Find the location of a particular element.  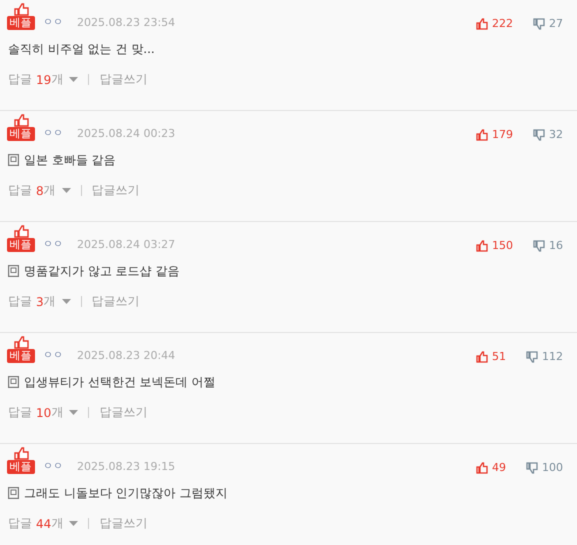

like-button: 222 is located at coordinates (494, 23).